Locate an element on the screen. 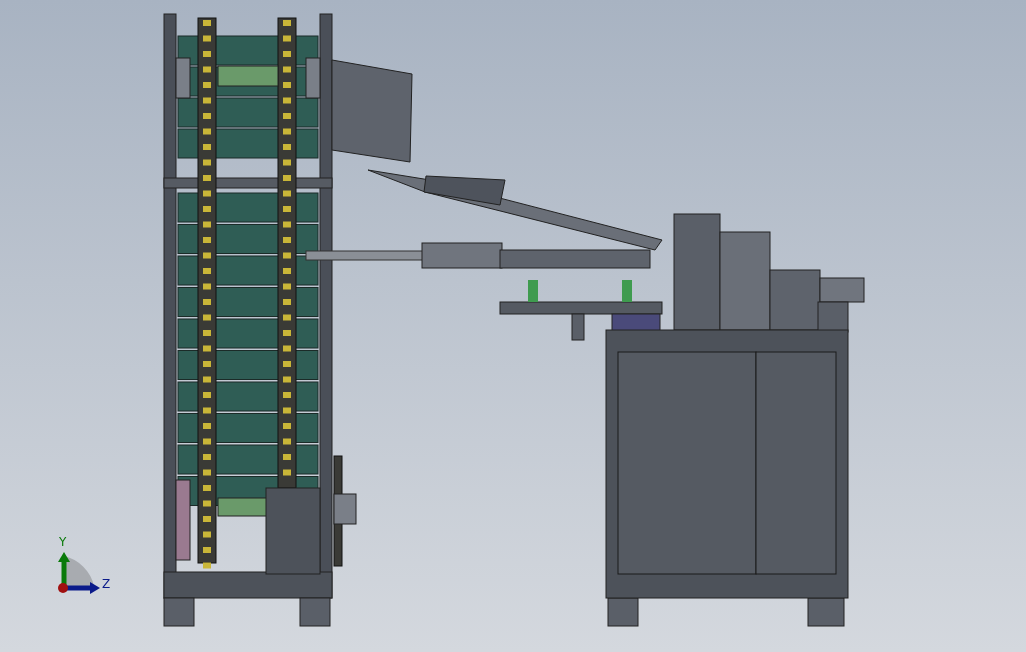 This screenshot has height=652, width=1026. z-axis-label: Z is located at coordinates (106, 584).